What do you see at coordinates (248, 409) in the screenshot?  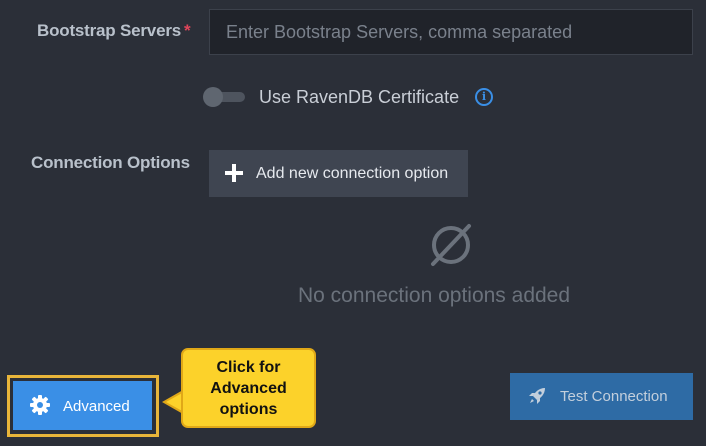 I see `callout-line: options` at bounding box center [248, 409].